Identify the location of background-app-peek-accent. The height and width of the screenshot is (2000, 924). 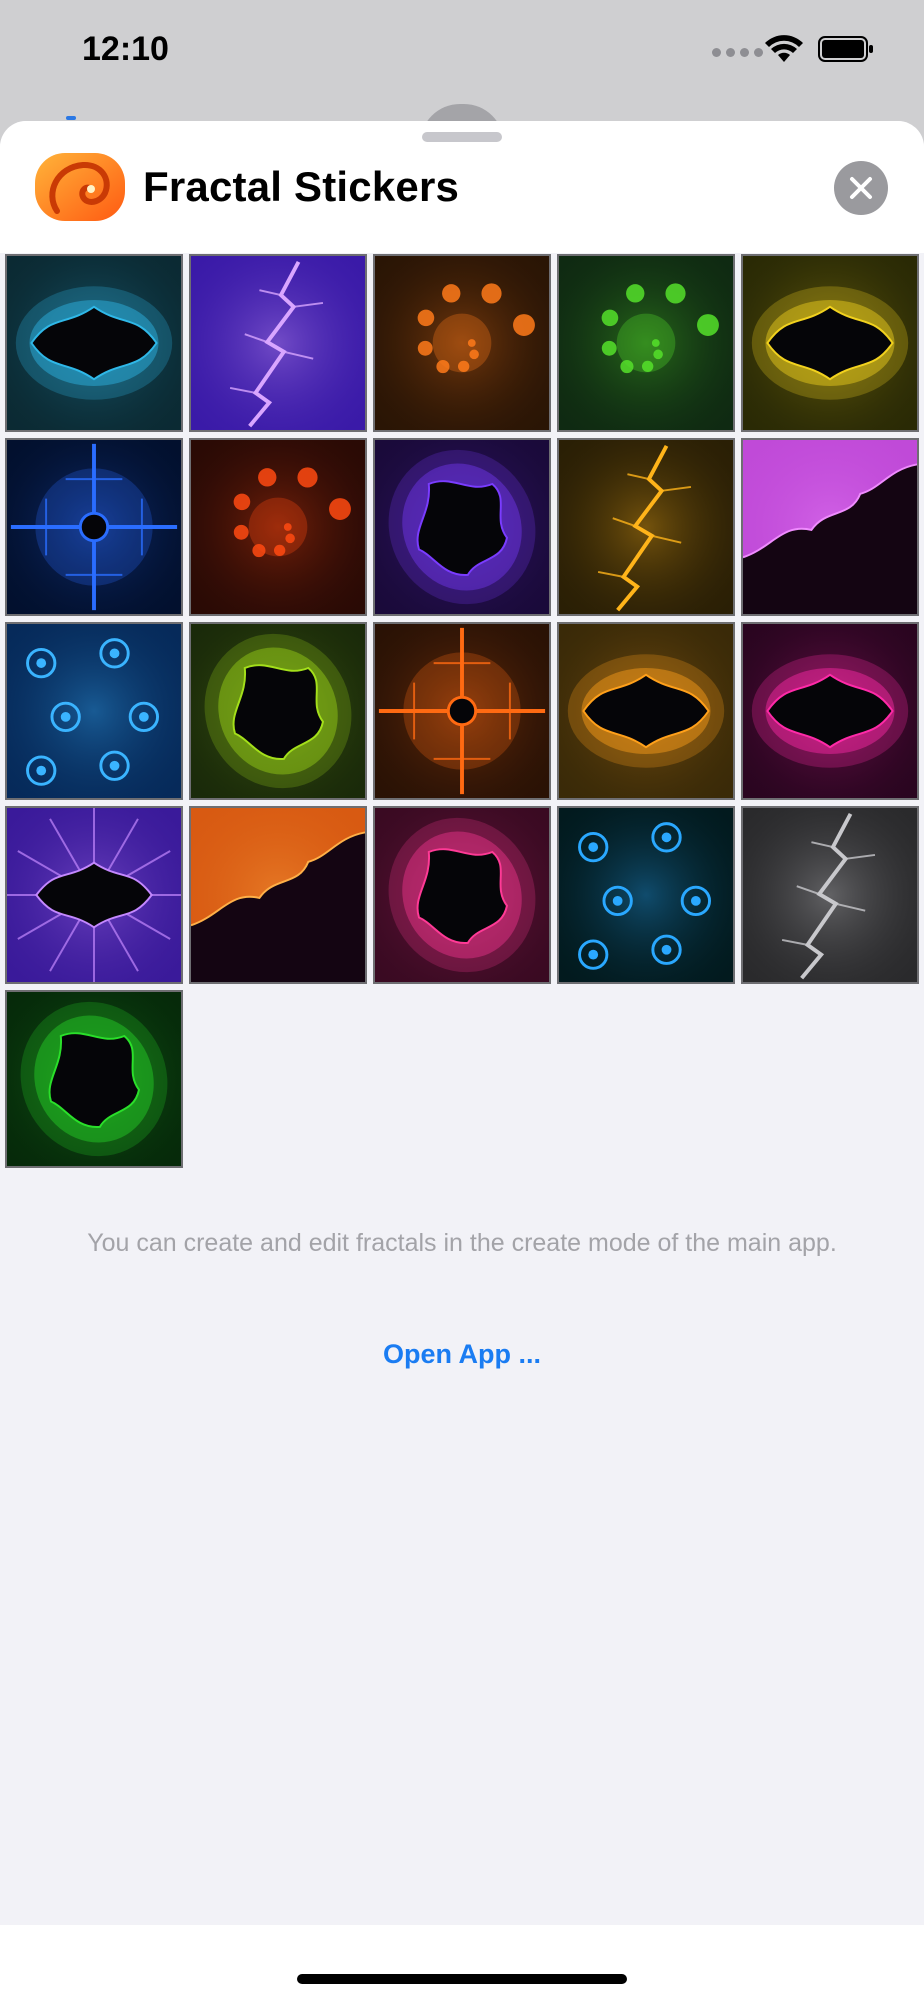
(71, 118).